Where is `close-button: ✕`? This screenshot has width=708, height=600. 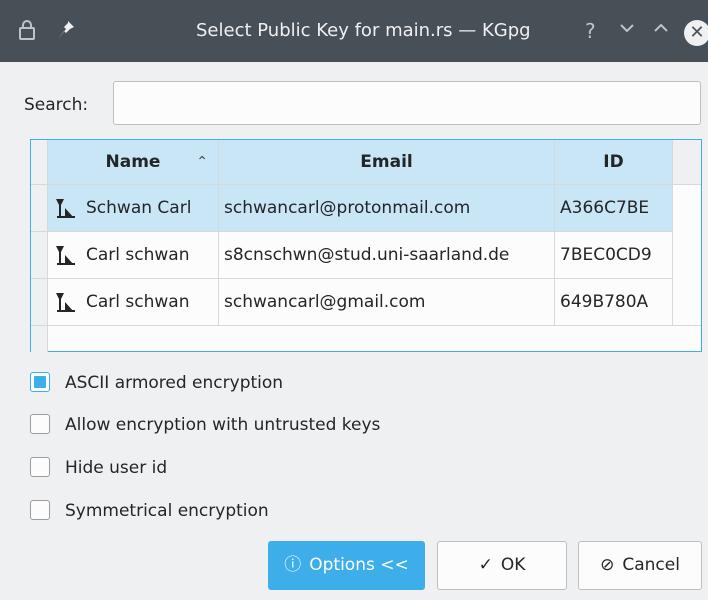 close-button: ✕ is located at coordinates (696, 33).